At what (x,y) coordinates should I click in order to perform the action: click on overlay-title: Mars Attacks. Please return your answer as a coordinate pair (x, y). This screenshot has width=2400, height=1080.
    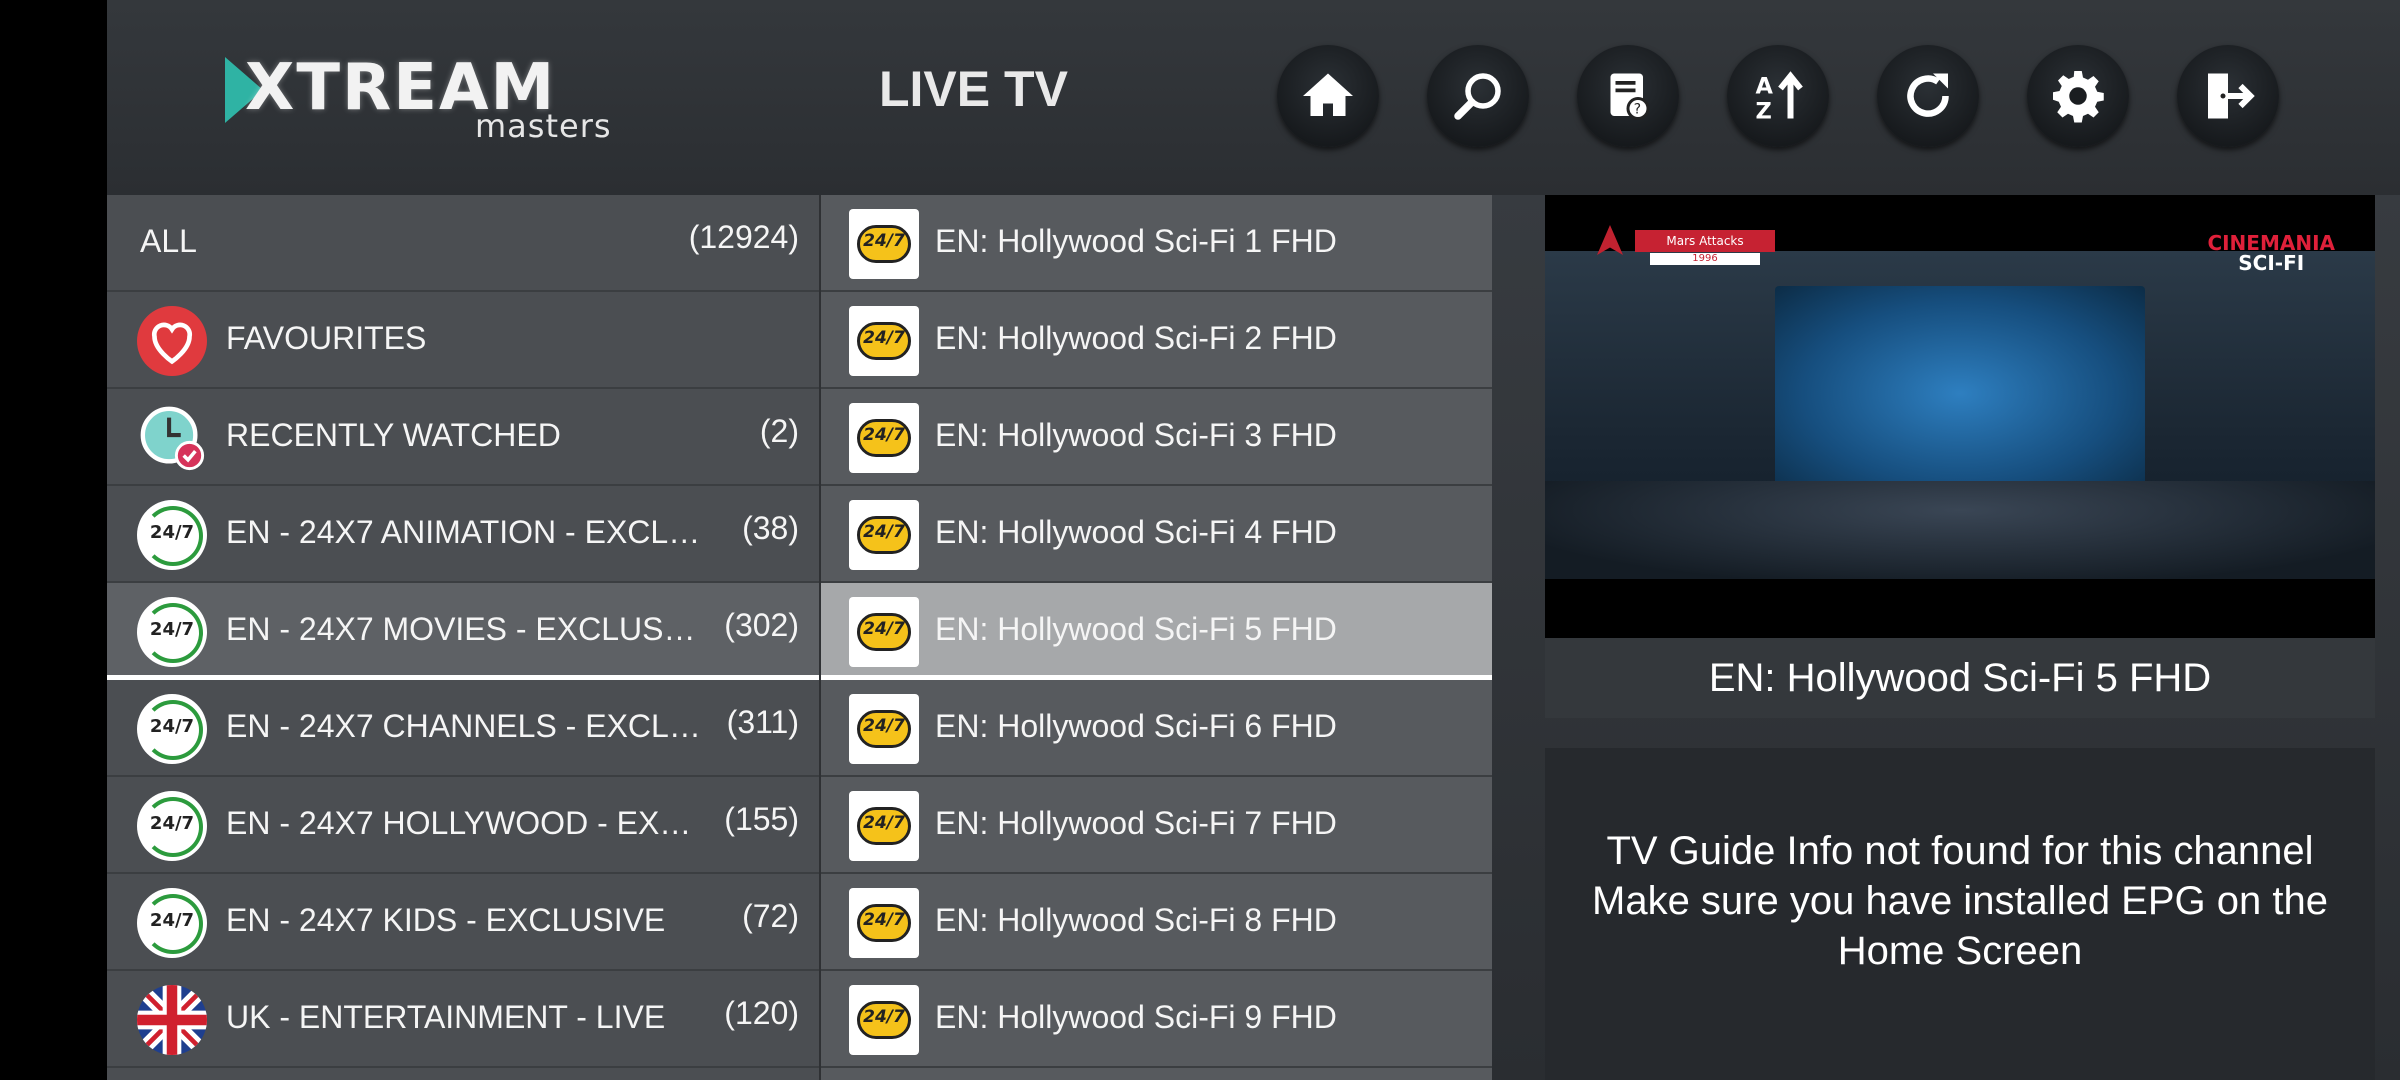
    Looking at the image, I should click on (1705, 241).